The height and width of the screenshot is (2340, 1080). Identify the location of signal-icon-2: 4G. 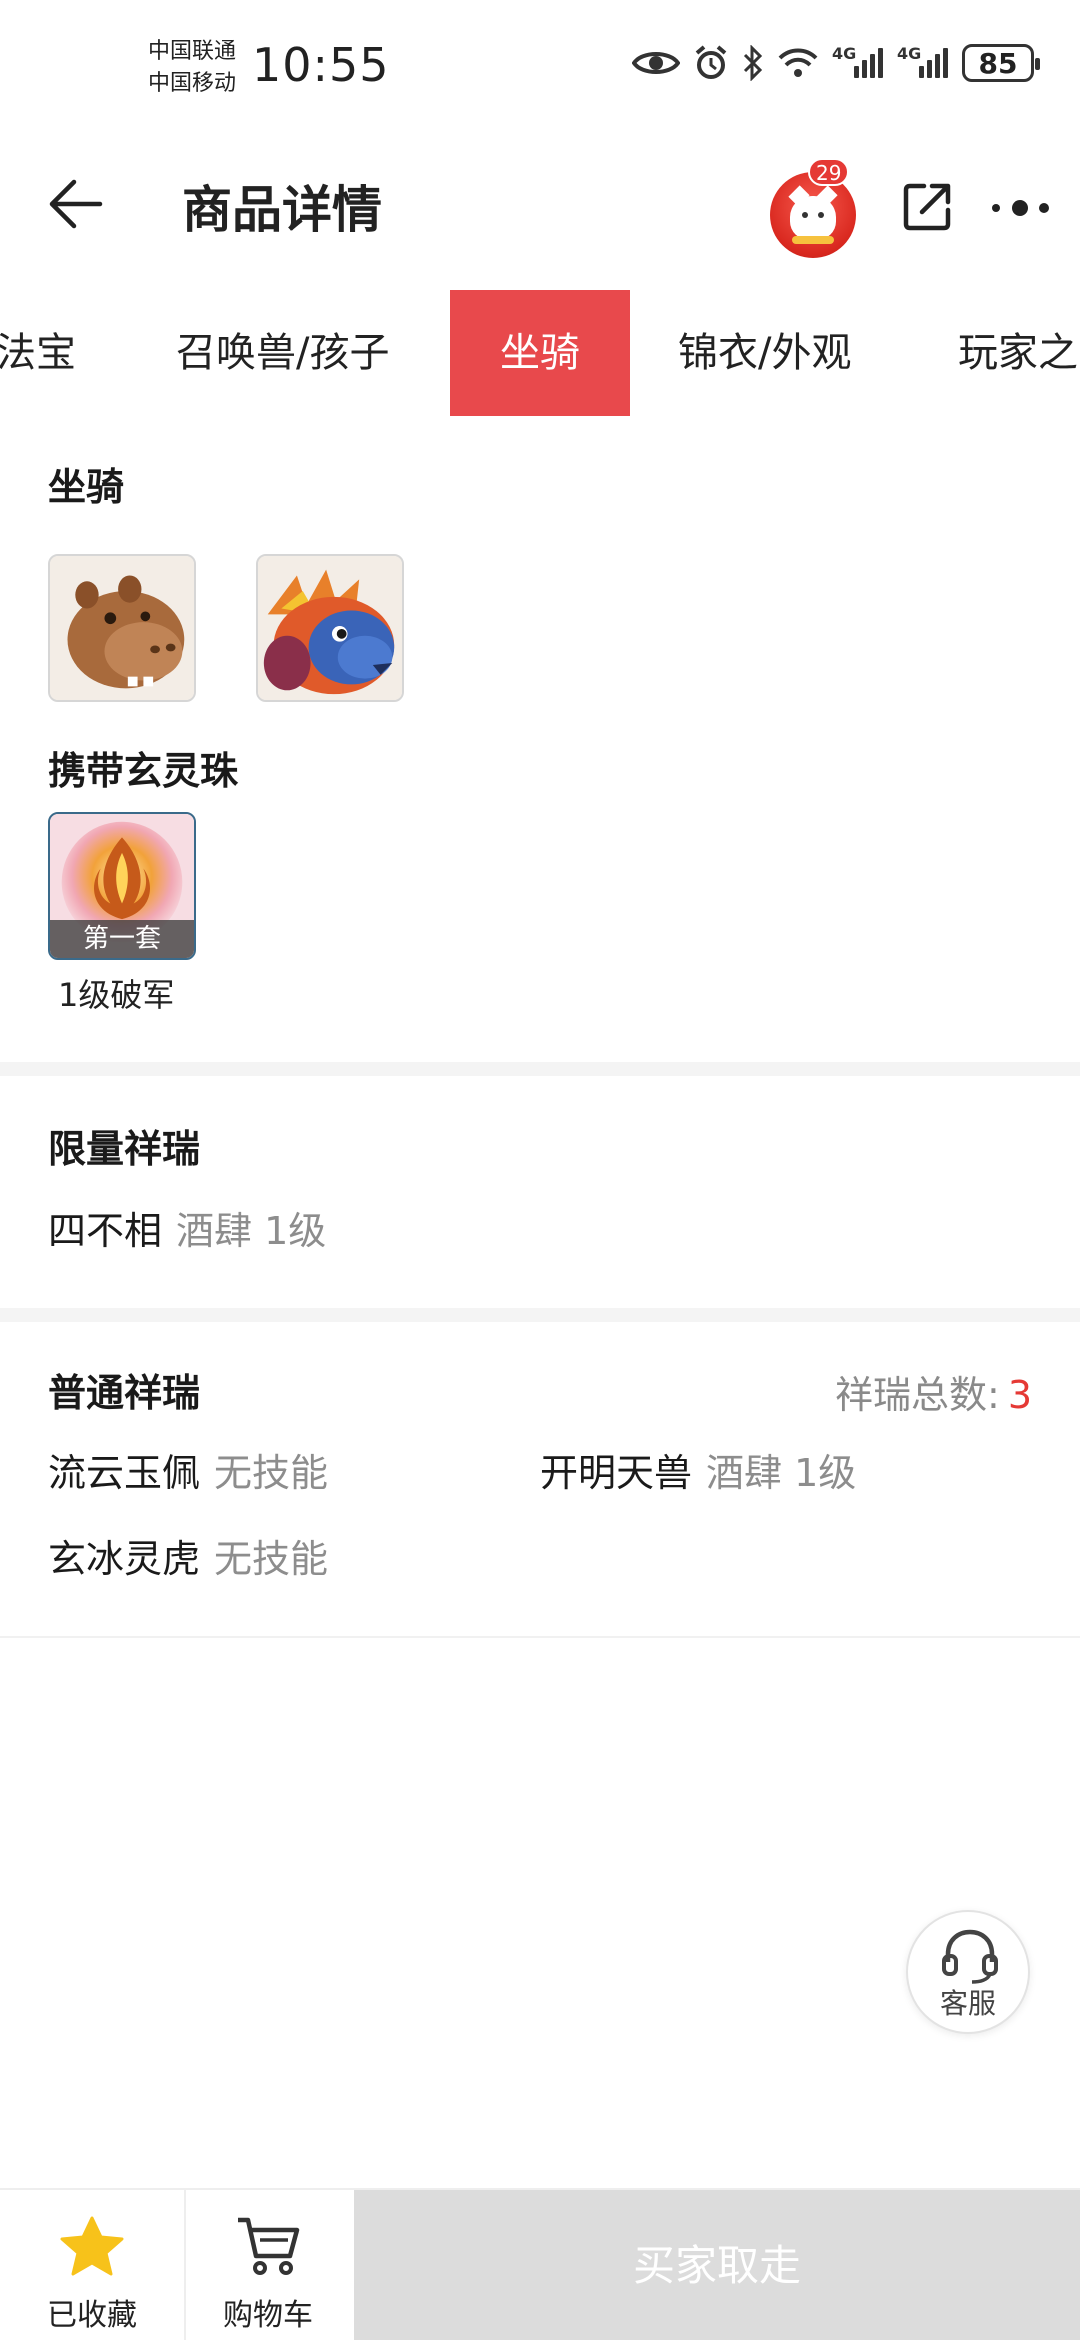
(922, 61).